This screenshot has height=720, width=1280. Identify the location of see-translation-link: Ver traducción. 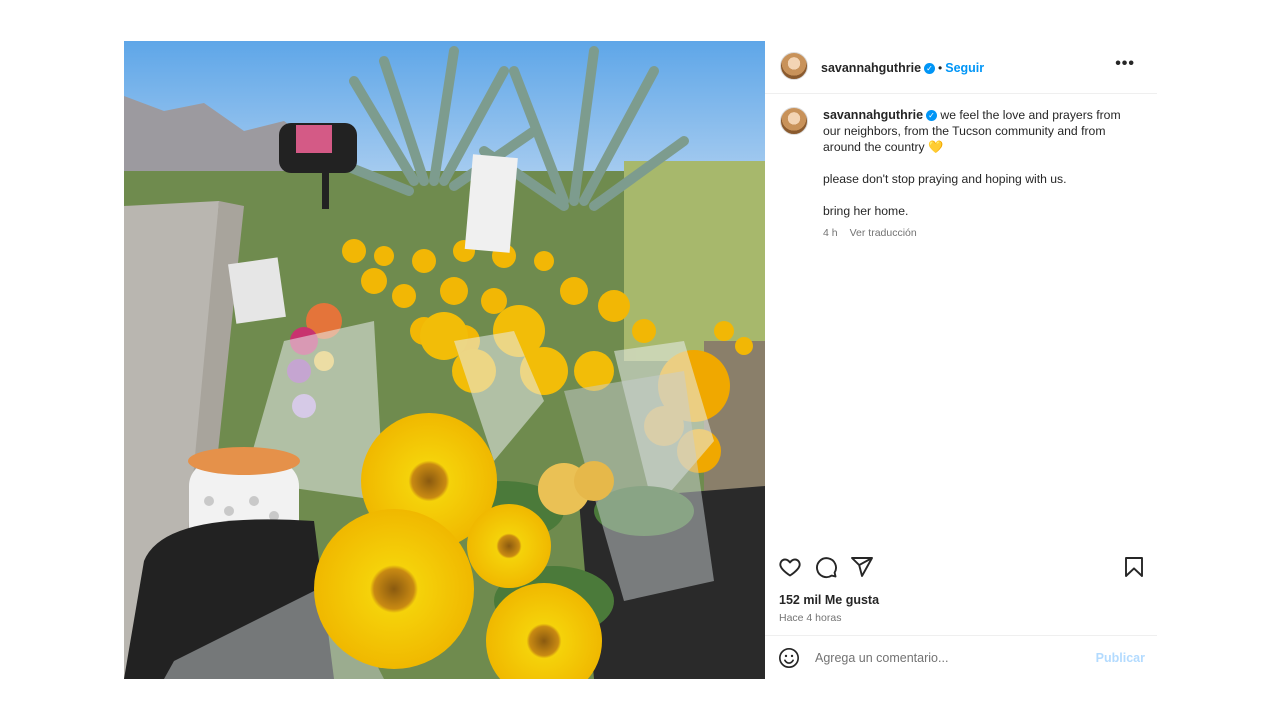
(883, 233).